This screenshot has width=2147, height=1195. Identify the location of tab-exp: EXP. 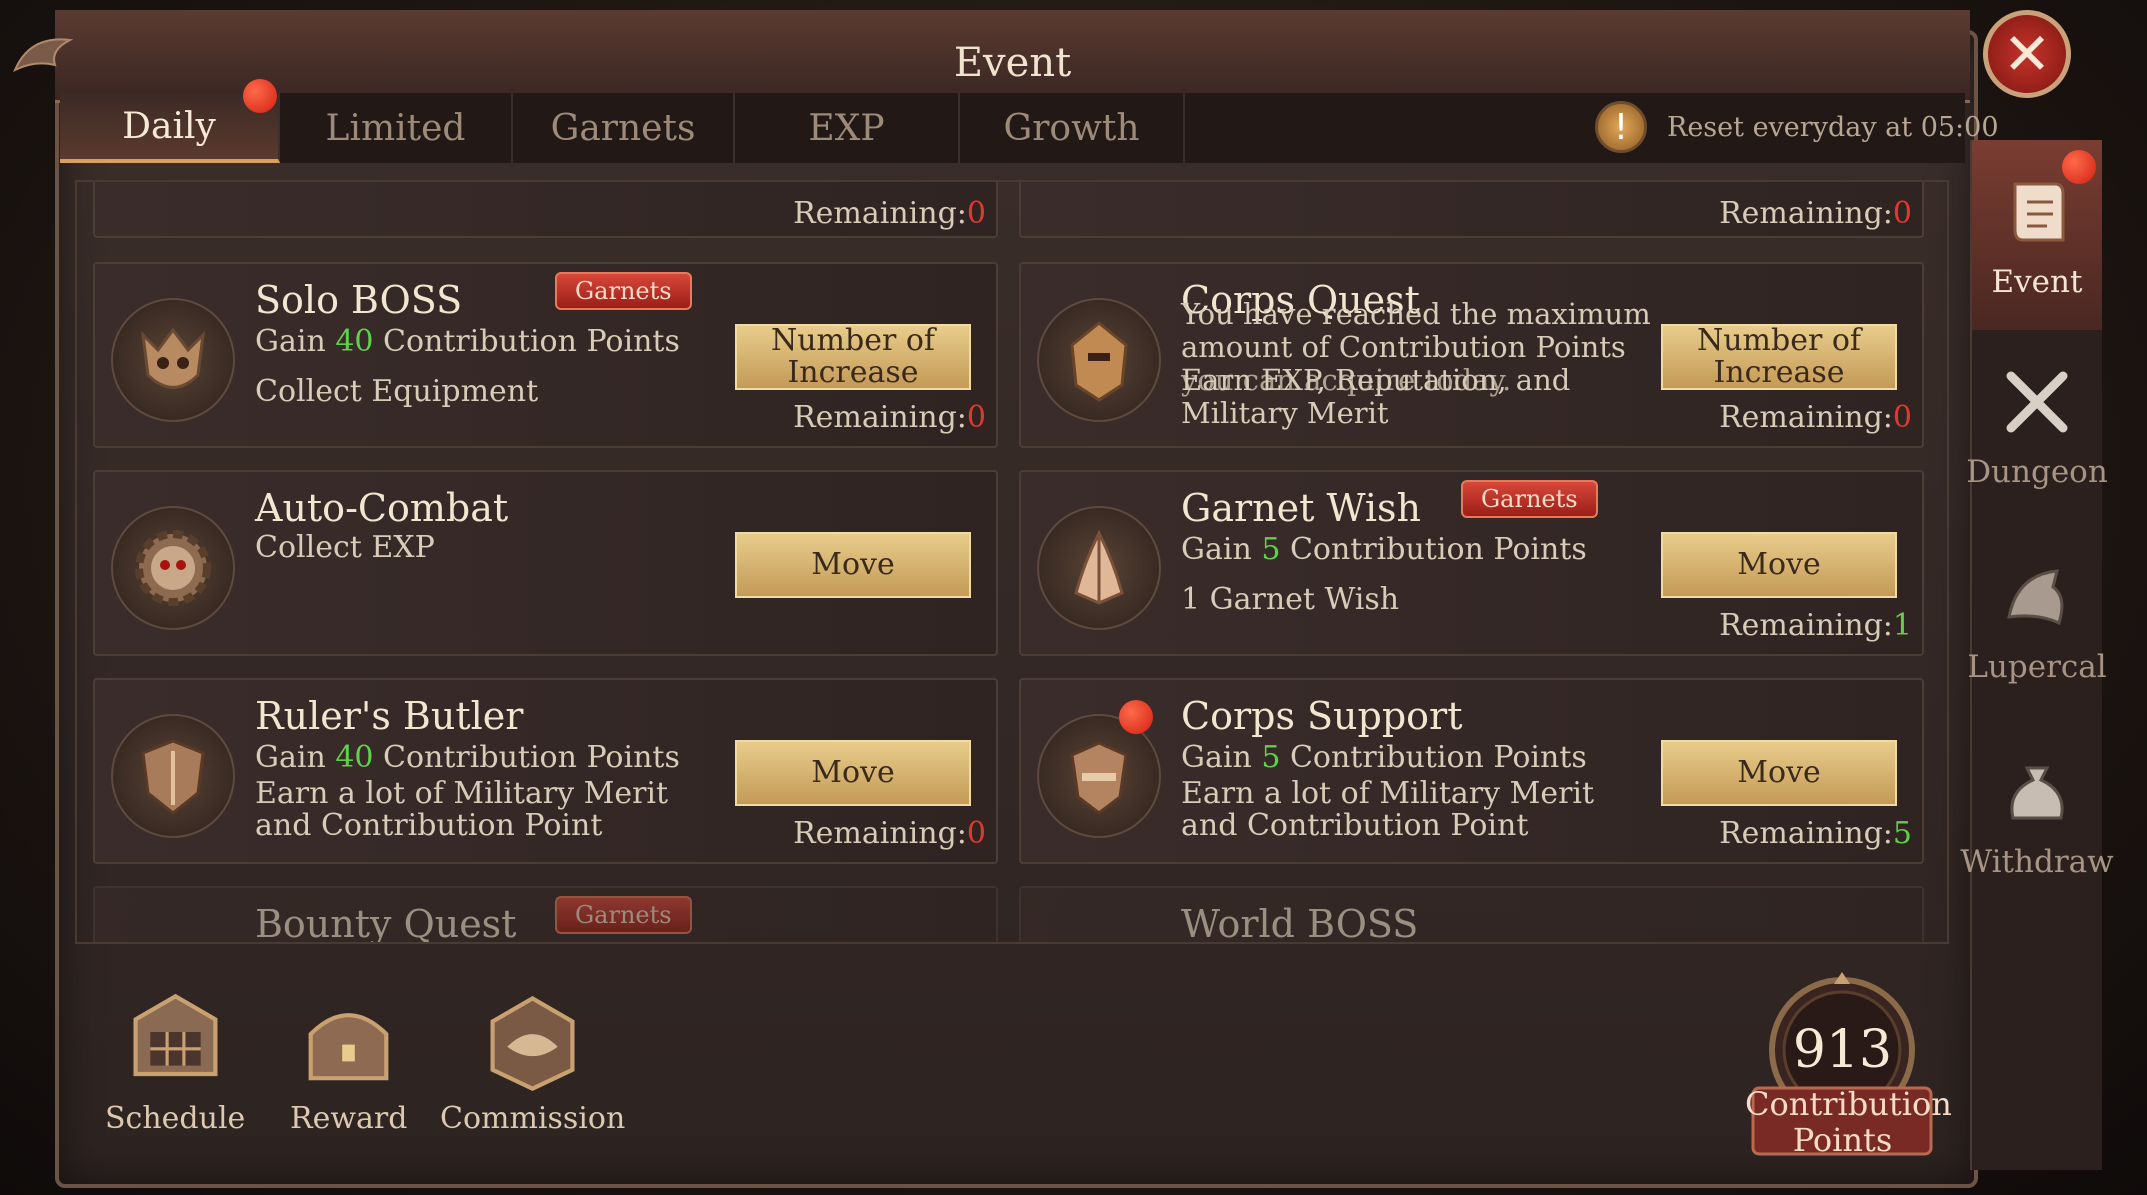
(847, 128).